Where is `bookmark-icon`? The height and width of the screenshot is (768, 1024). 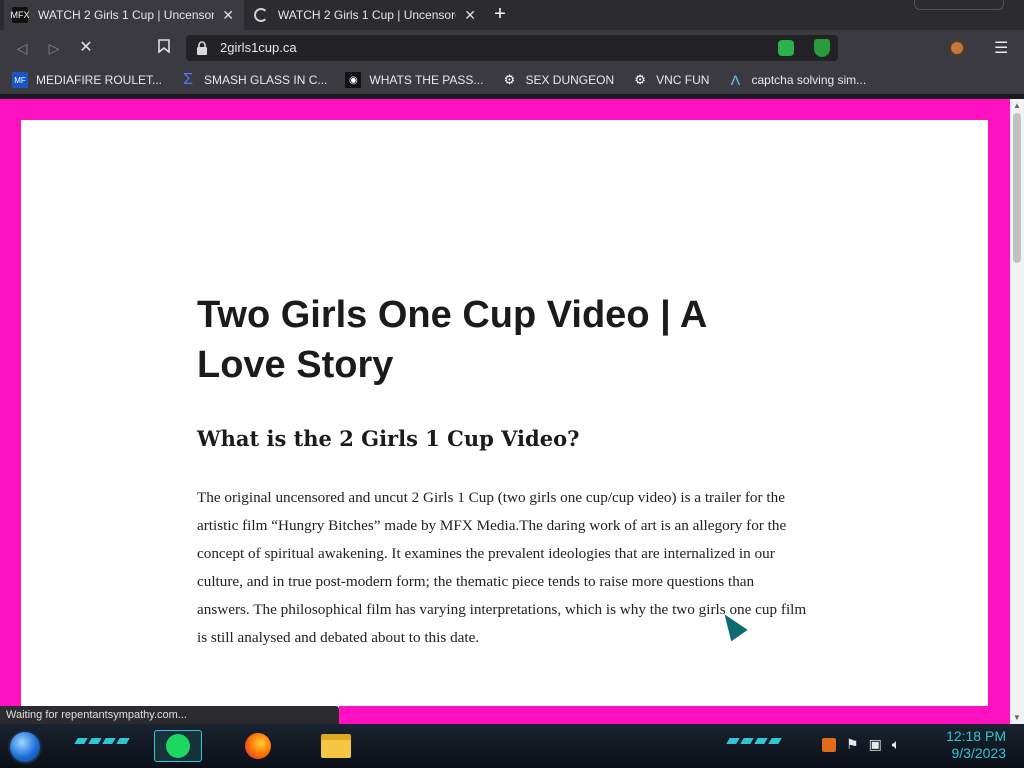 bookmark-icon is located at coordinates (164, 48).